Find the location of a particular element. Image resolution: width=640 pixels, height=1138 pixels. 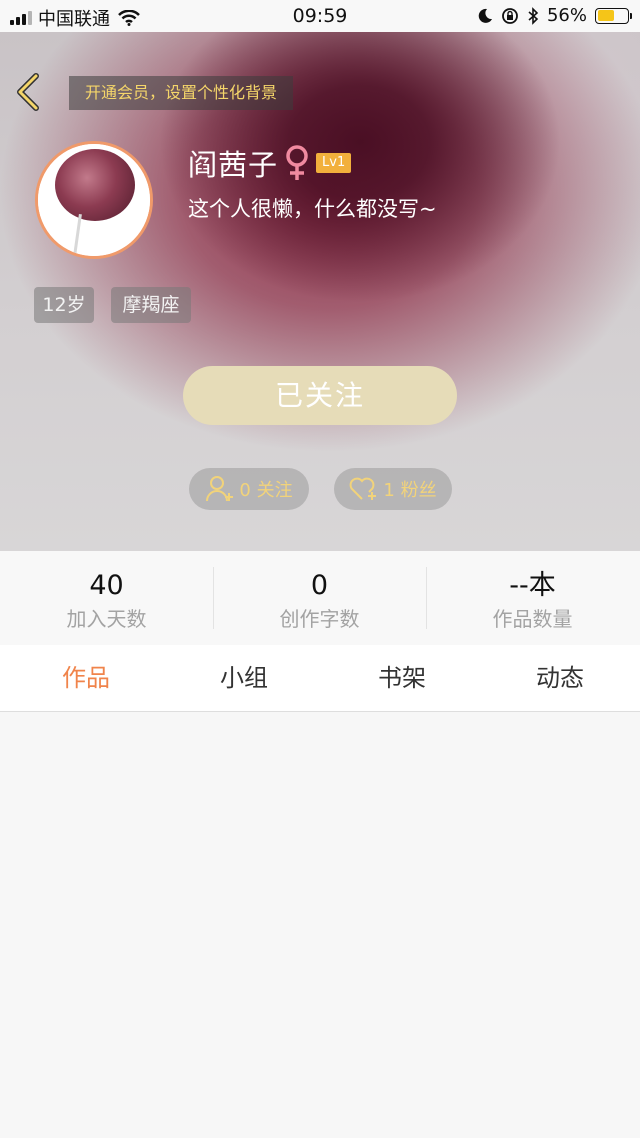

follow-button: 已关注 is located at coordinates (320, 395).